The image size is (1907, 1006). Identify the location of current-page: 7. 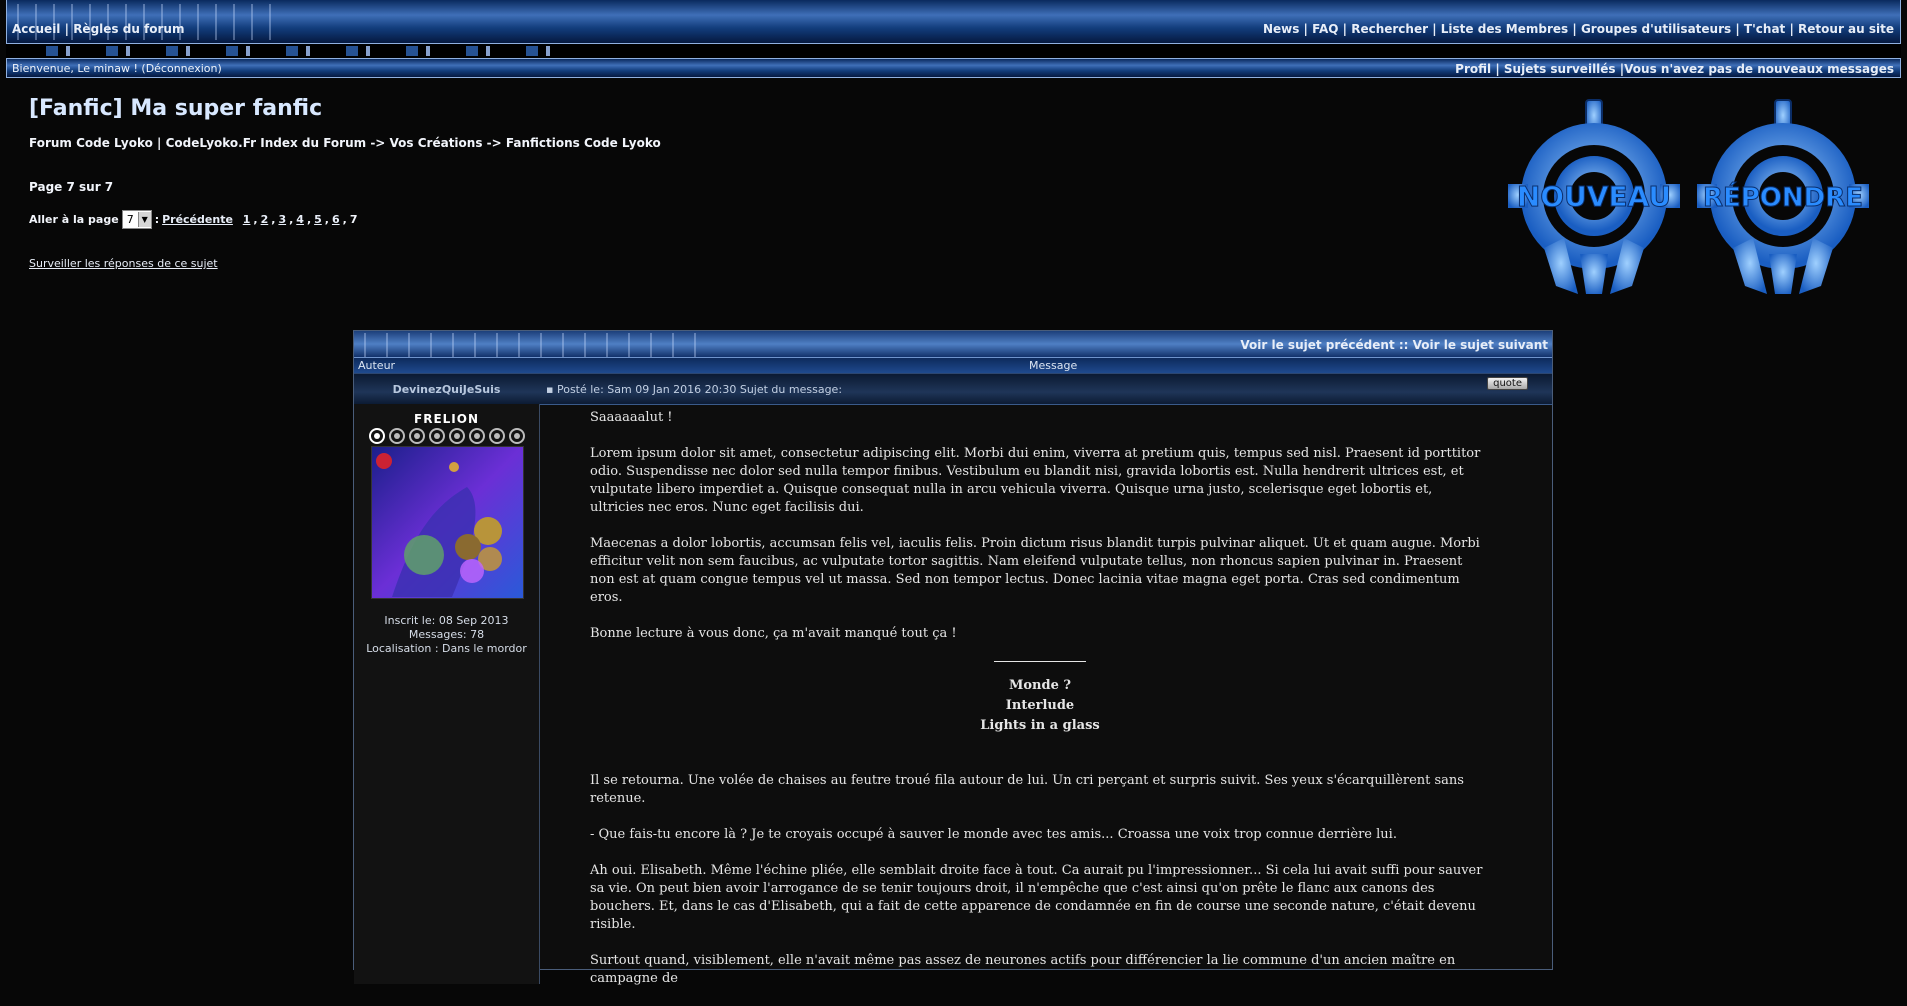
(353, 219).